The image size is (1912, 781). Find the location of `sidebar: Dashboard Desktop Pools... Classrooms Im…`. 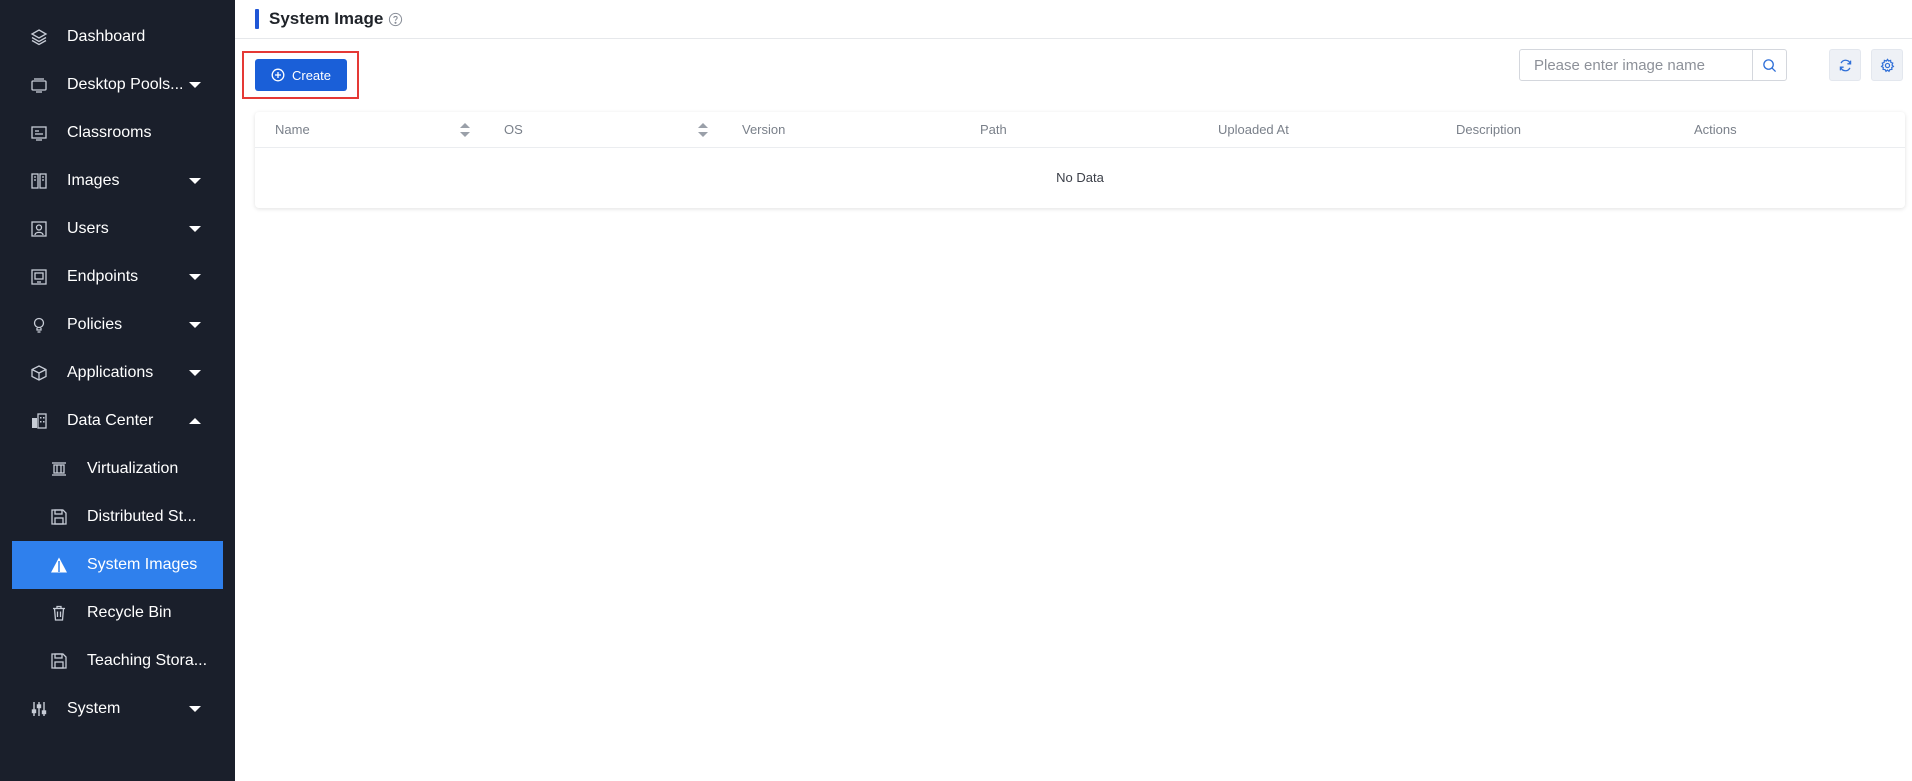

sidebar: Dashboard Desktop Pools... Classrooms Im… is located at coordinates (117, 390).